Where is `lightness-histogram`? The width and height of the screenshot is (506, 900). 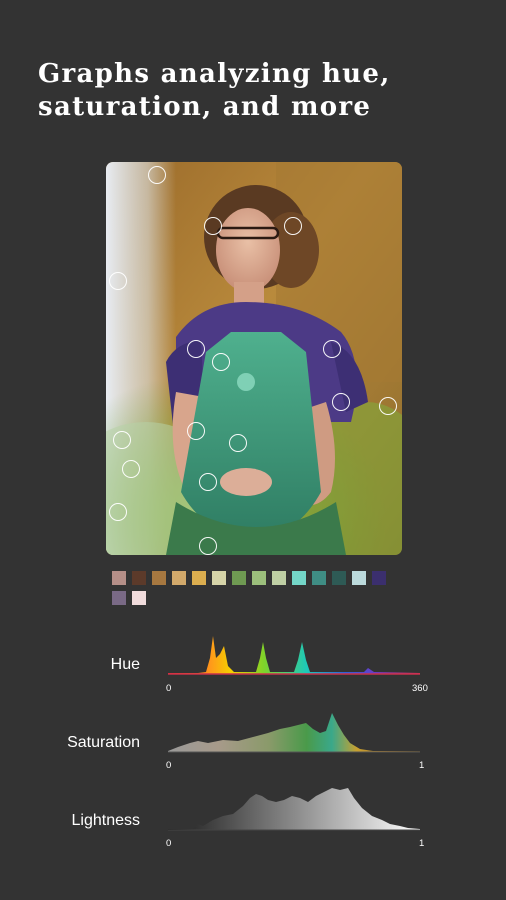 lightness-histogram is located at coordinates (294, 809).